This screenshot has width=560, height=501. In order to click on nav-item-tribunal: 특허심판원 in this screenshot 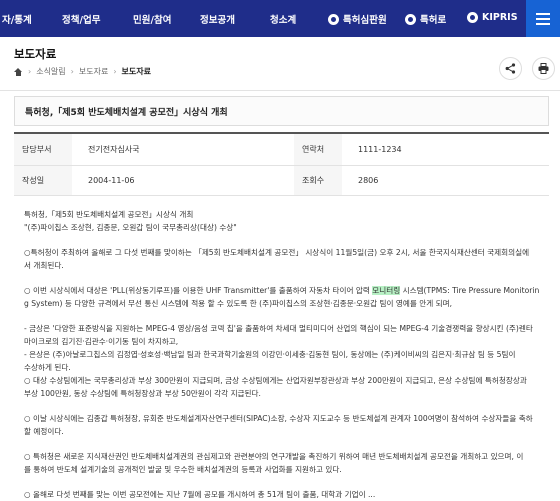, I will do `click(357, 19)`.